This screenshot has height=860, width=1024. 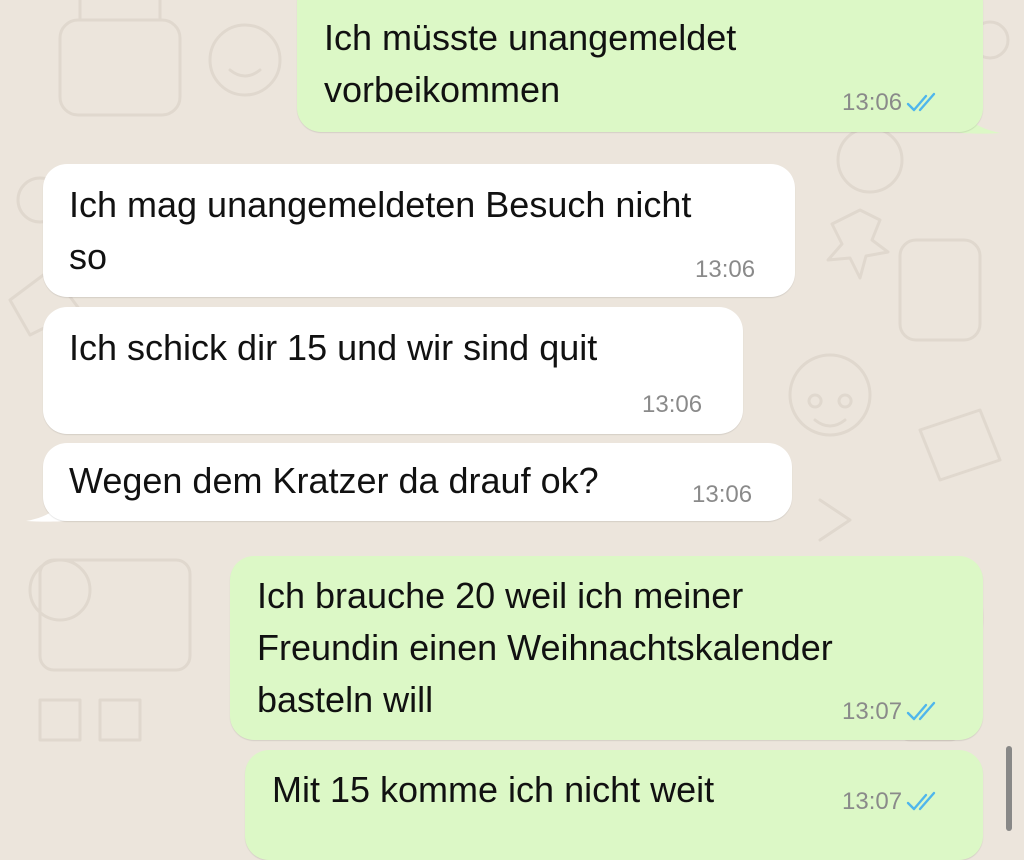 I want to click on message-text: Ich müsste unangemeldet vorbeikommen, so click(x=530, y=63).